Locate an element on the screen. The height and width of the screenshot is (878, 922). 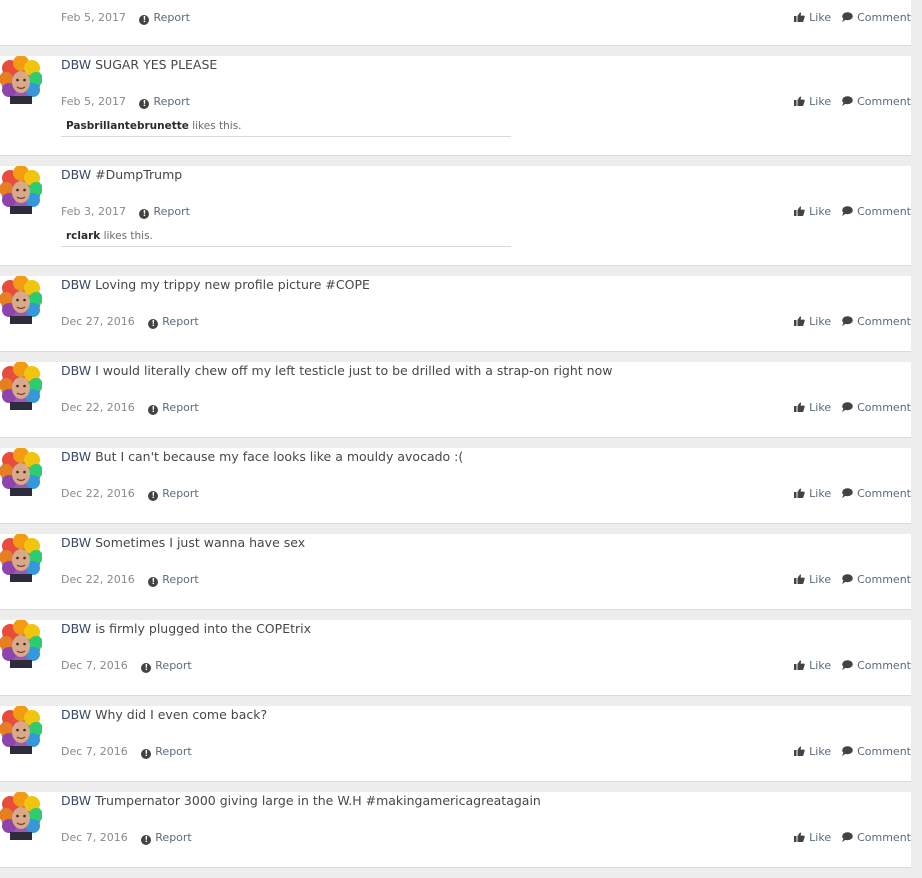
post-text: Why did I even come back? is located at coordinates (181, 714).